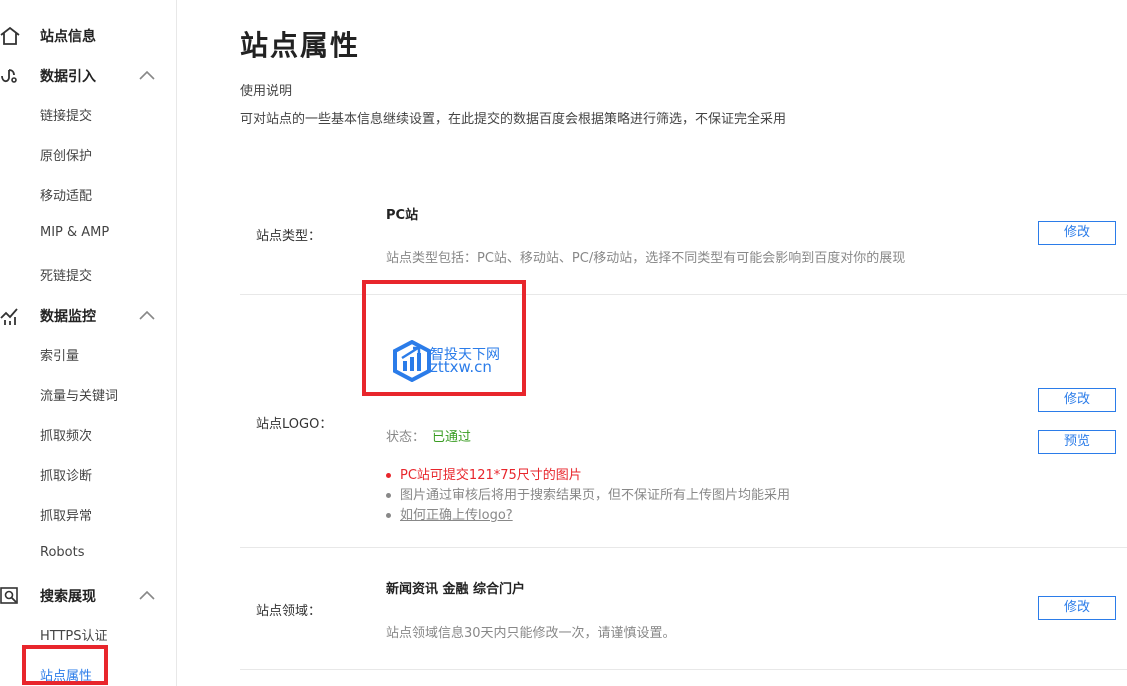  Describe the element at coordinates (66, 514) in the screenshot. I see `sidebar-item-crawl-error: 抓取异常` at that location.